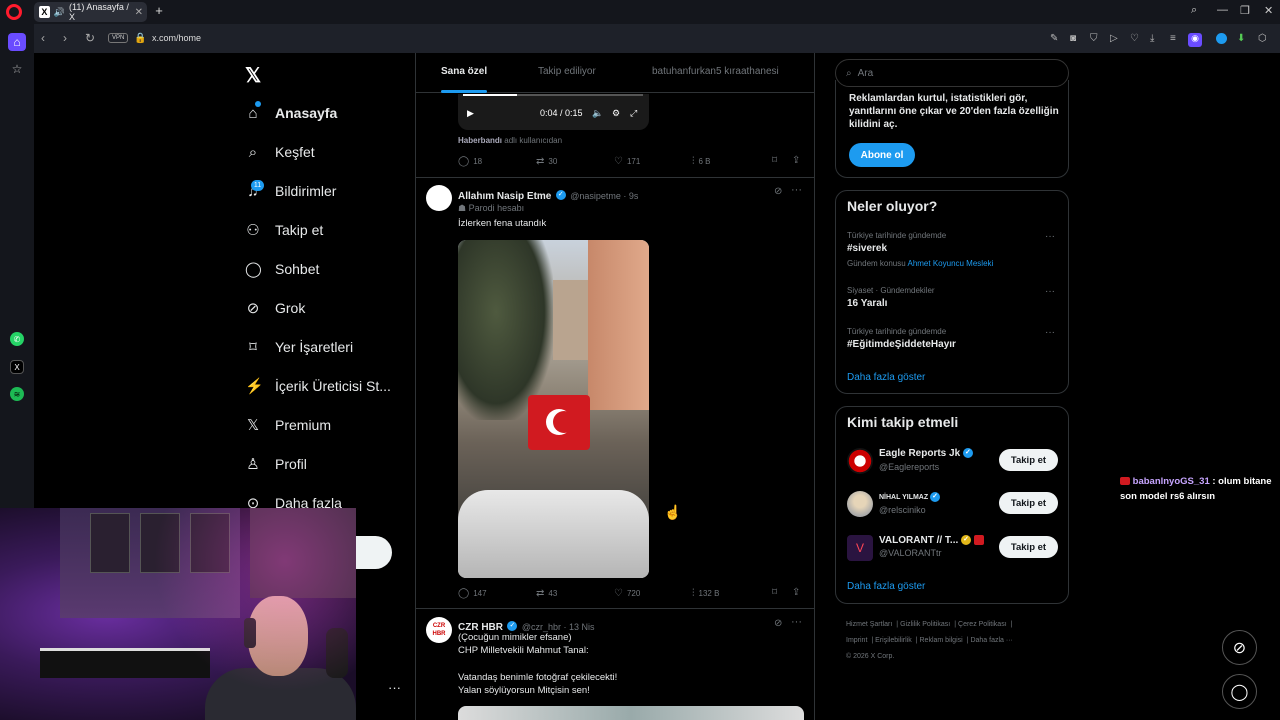 Image resolution: width=1280 pixels, height=720 pixels. I want to click on minimize-icon: —, so click(1222, 10).